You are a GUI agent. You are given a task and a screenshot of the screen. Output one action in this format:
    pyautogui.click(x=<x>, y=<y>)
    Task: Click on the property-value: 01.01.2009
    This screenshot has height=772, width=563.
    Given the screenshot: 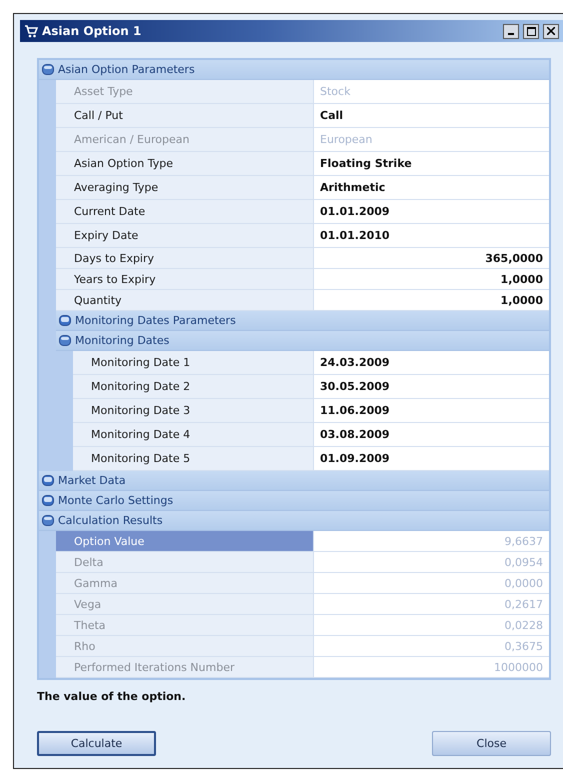 What is the action you would take?
    pyautogui.click(x=431, y=211)
    